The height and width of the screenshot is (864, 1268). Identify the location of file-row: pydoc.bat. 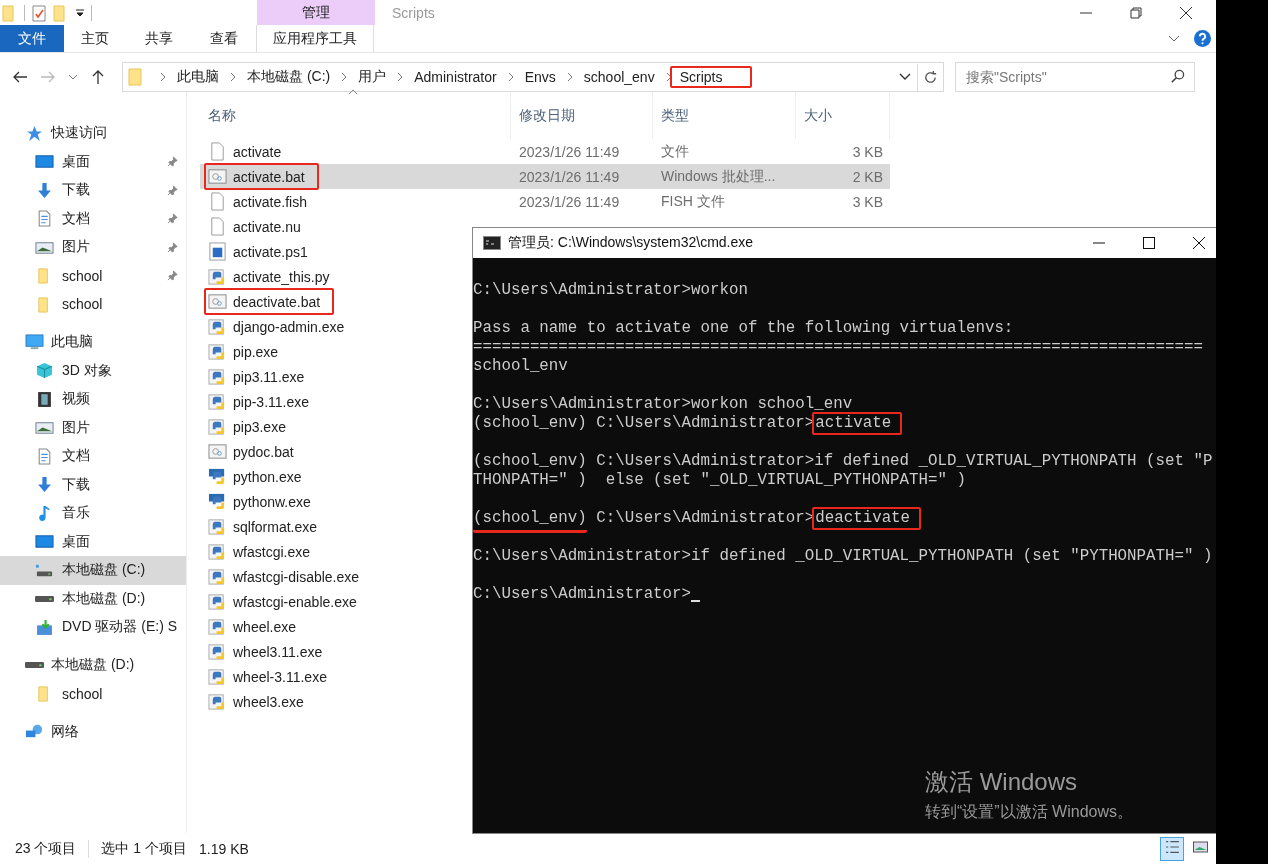
(336, 451).